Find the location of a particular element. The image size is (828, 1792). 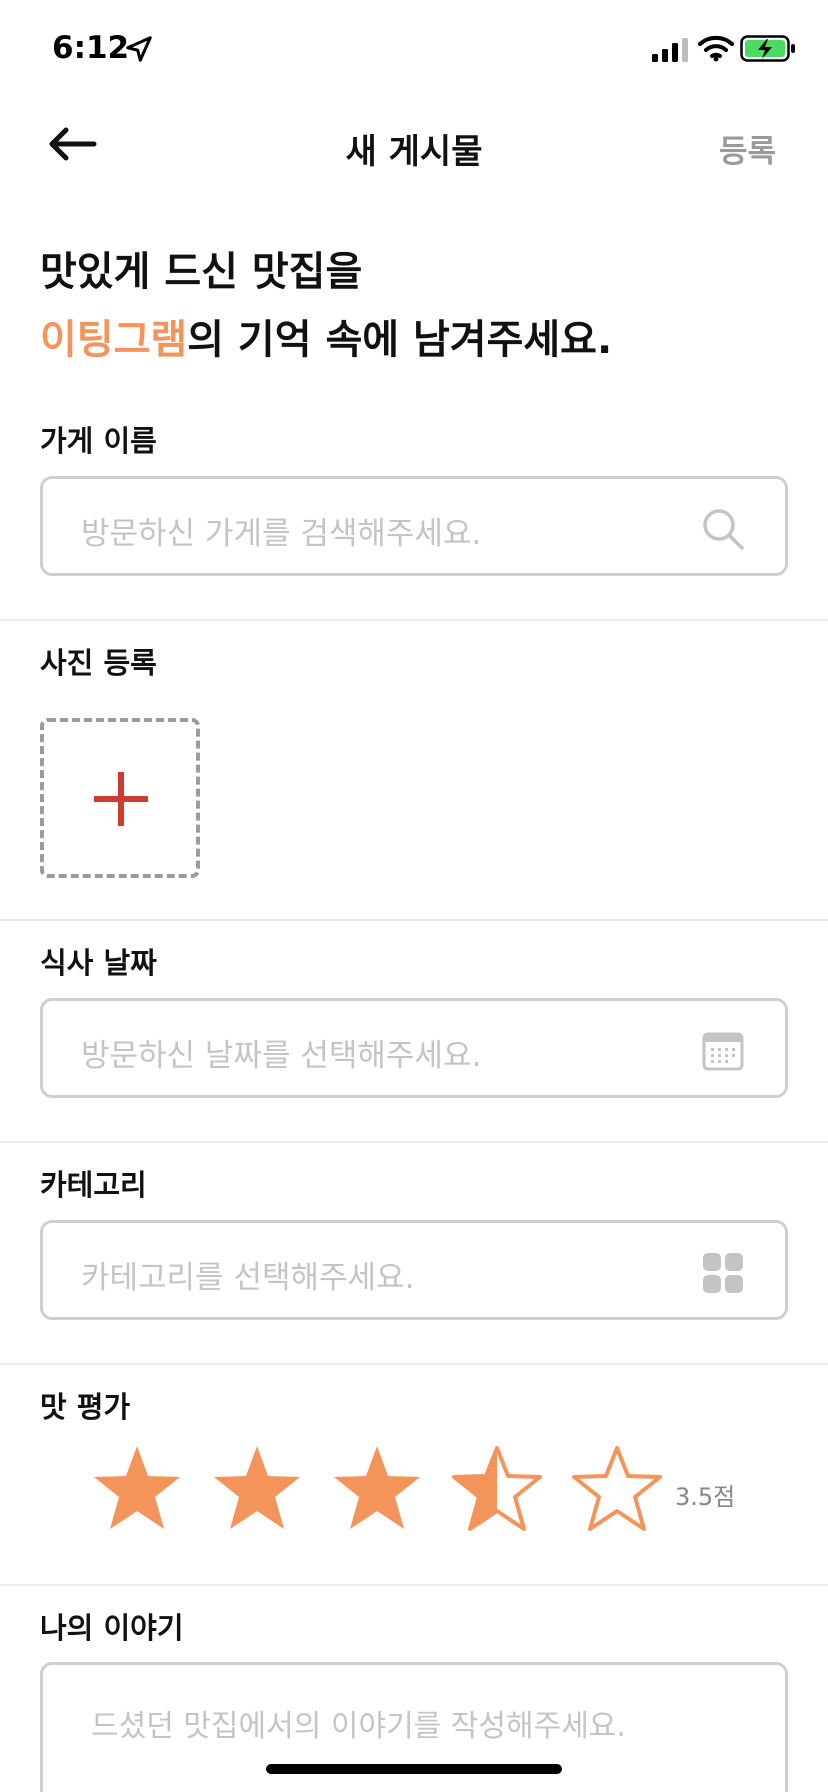

brand-name: 이팅그램 is located at coordinates (114, 340).